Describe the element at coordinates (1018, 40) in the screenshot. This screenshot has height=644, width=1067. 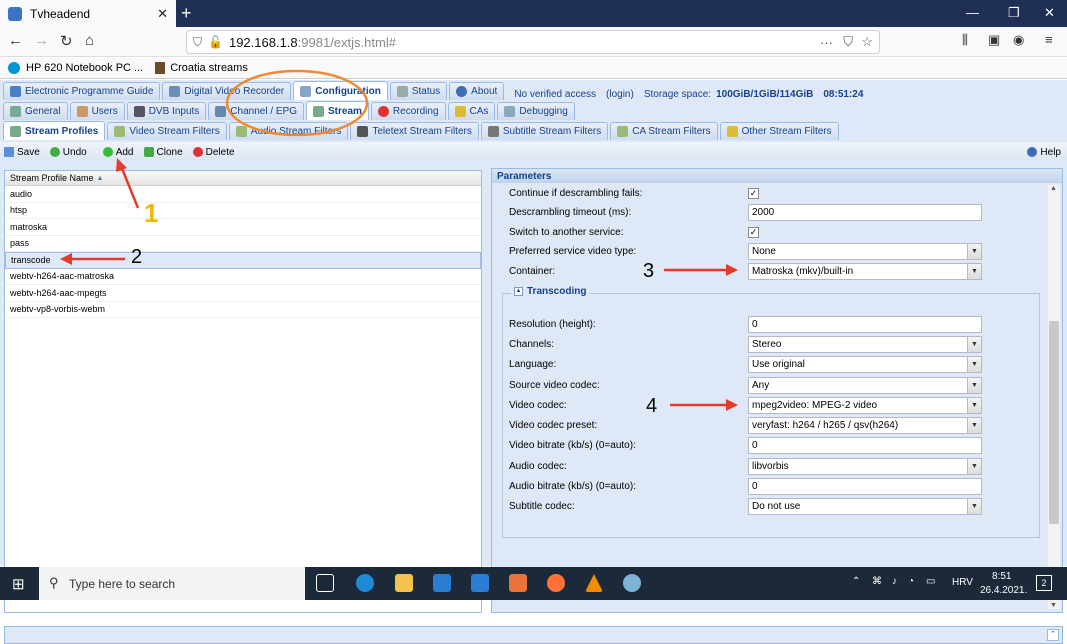
I see `account-icon: ◉` at that location.